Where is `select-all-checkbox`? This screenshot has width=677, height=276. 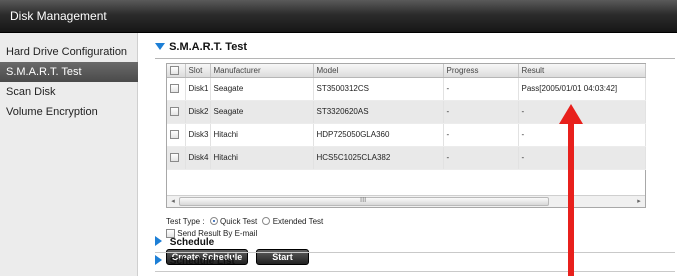 select-all-checkbox is located at coordinates (174, 70).